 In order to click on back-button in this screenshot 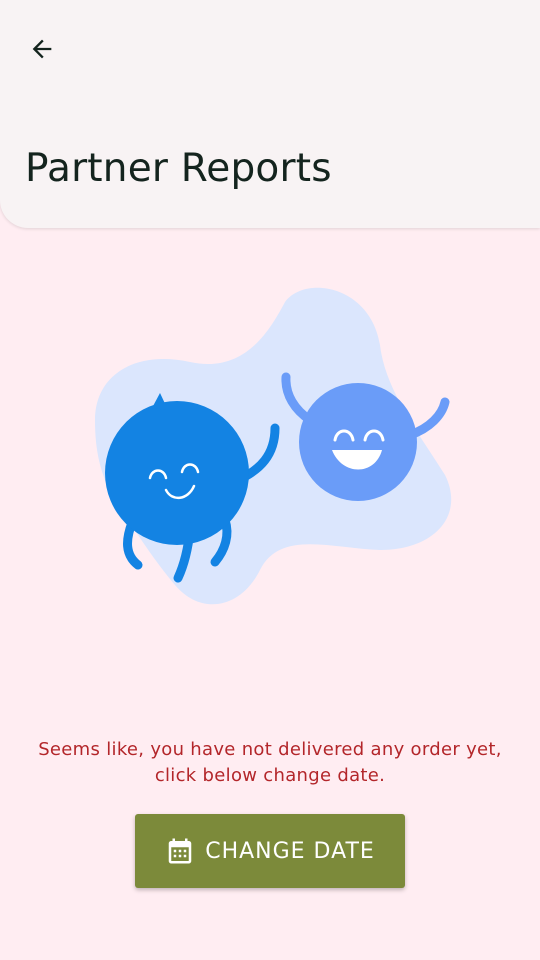, I will do `click(42, 49)`.